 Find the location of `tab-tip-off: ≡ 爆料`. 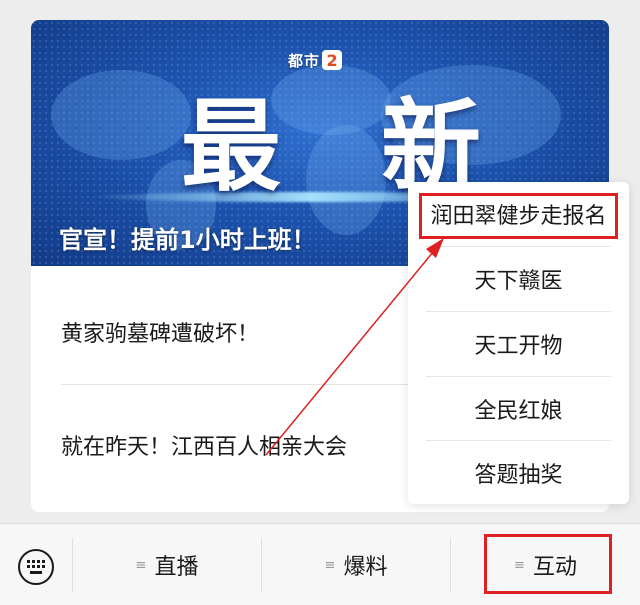

tab-tip-off: ≡ 爆料 is located at coordinates (356, 564).